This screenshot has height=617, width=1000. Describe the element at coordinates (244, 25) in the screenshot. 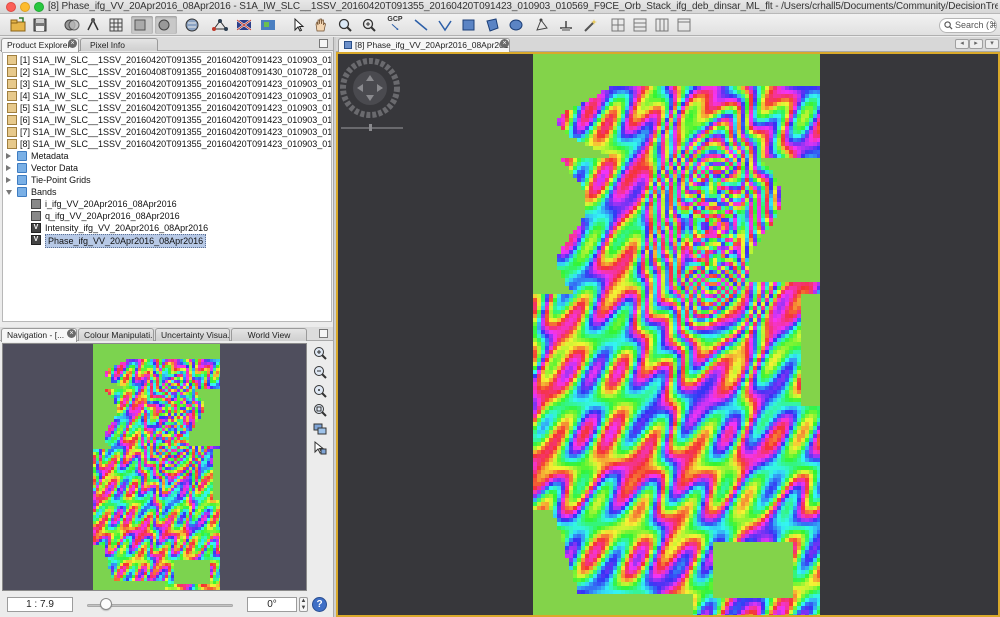

I see `flag-product-icon` at that location.